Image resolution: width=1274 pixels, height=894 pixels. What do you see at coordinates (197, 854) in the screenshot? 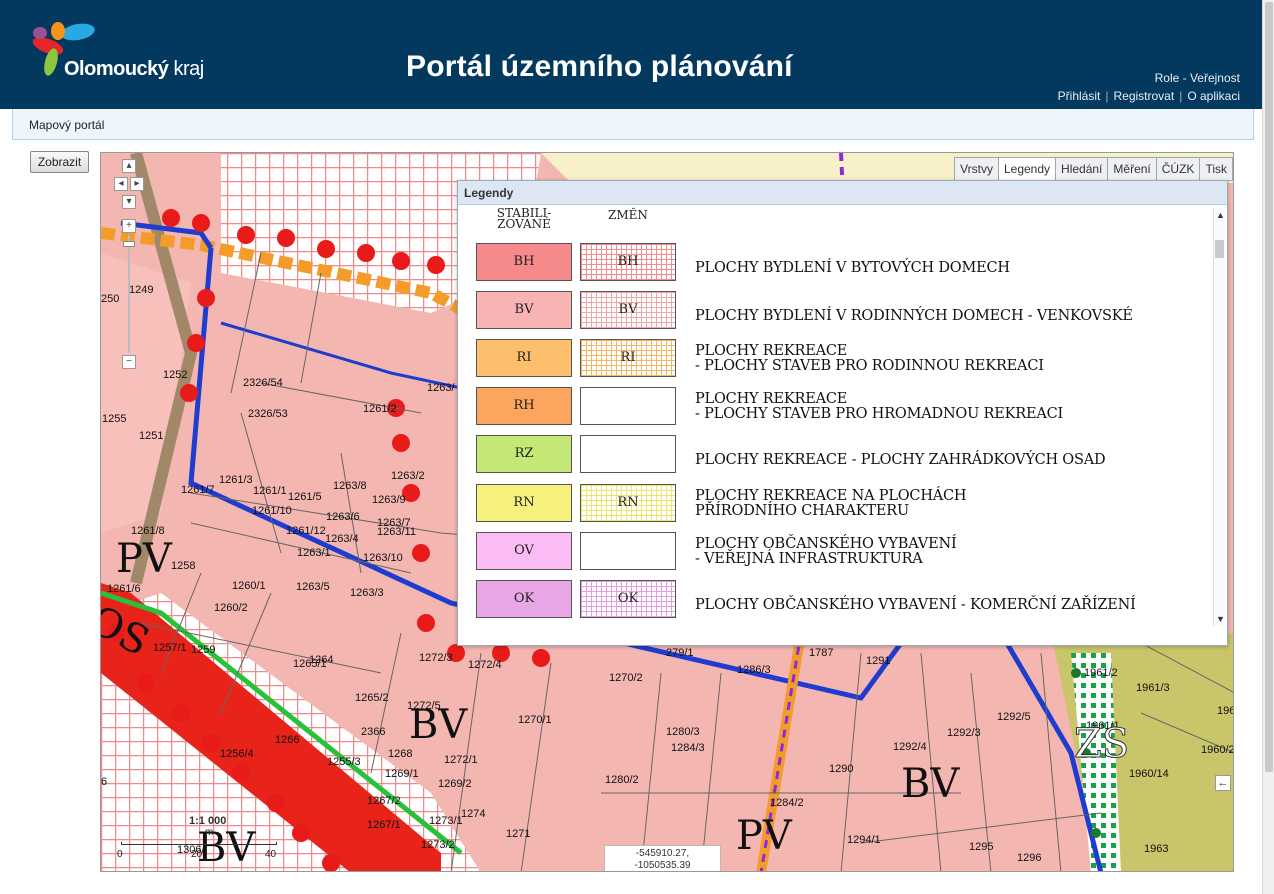
I see `scale-tick: 20` at bounding box center [197, 854].